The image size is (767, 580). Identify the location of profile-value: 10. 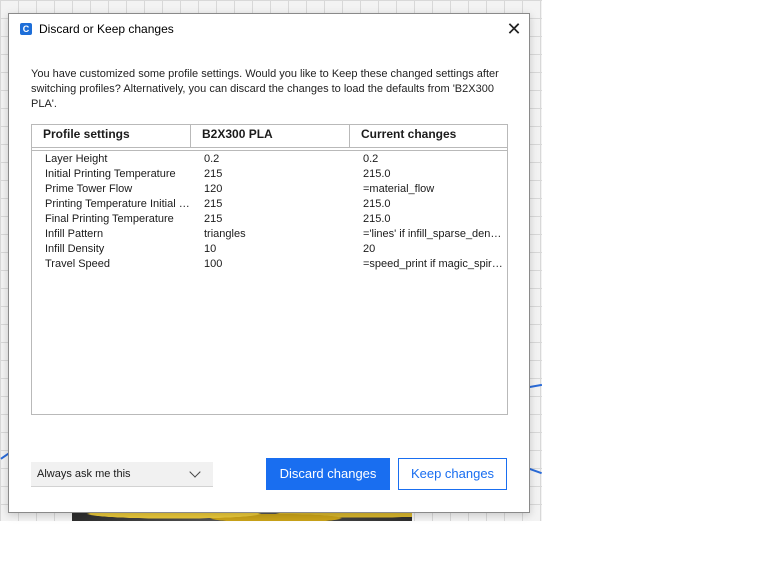
(210, 249).